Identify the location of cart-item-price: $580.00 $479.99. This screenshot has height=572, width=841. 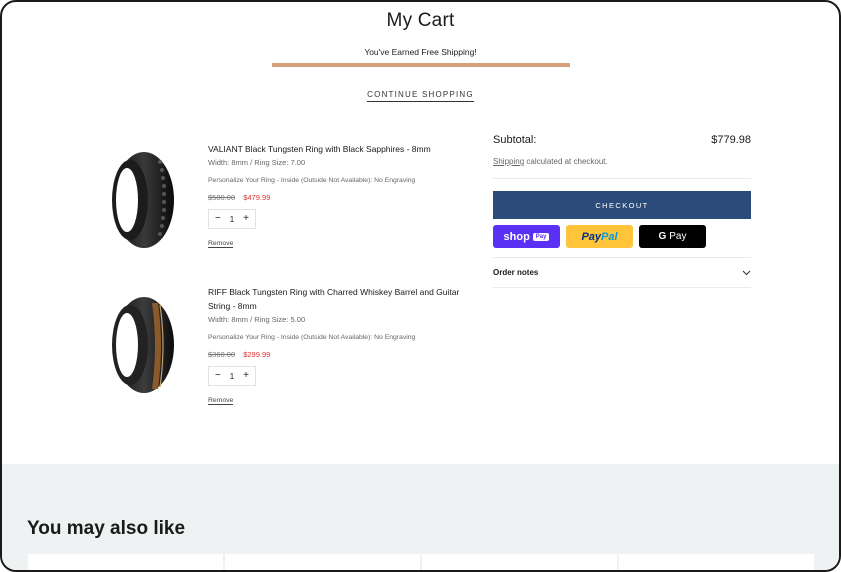
(344, 197).